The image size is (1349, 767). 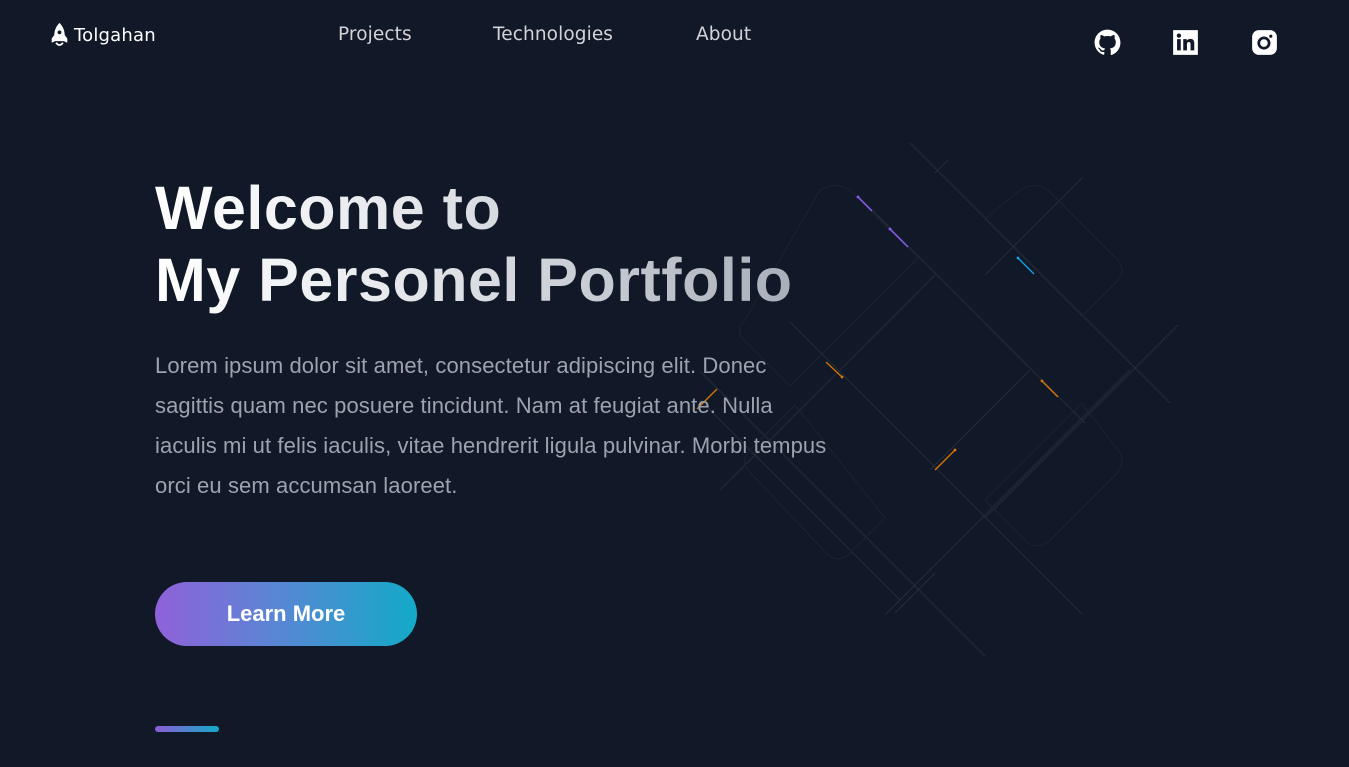 I want to click on github-link, so click(x=1107, y=42).